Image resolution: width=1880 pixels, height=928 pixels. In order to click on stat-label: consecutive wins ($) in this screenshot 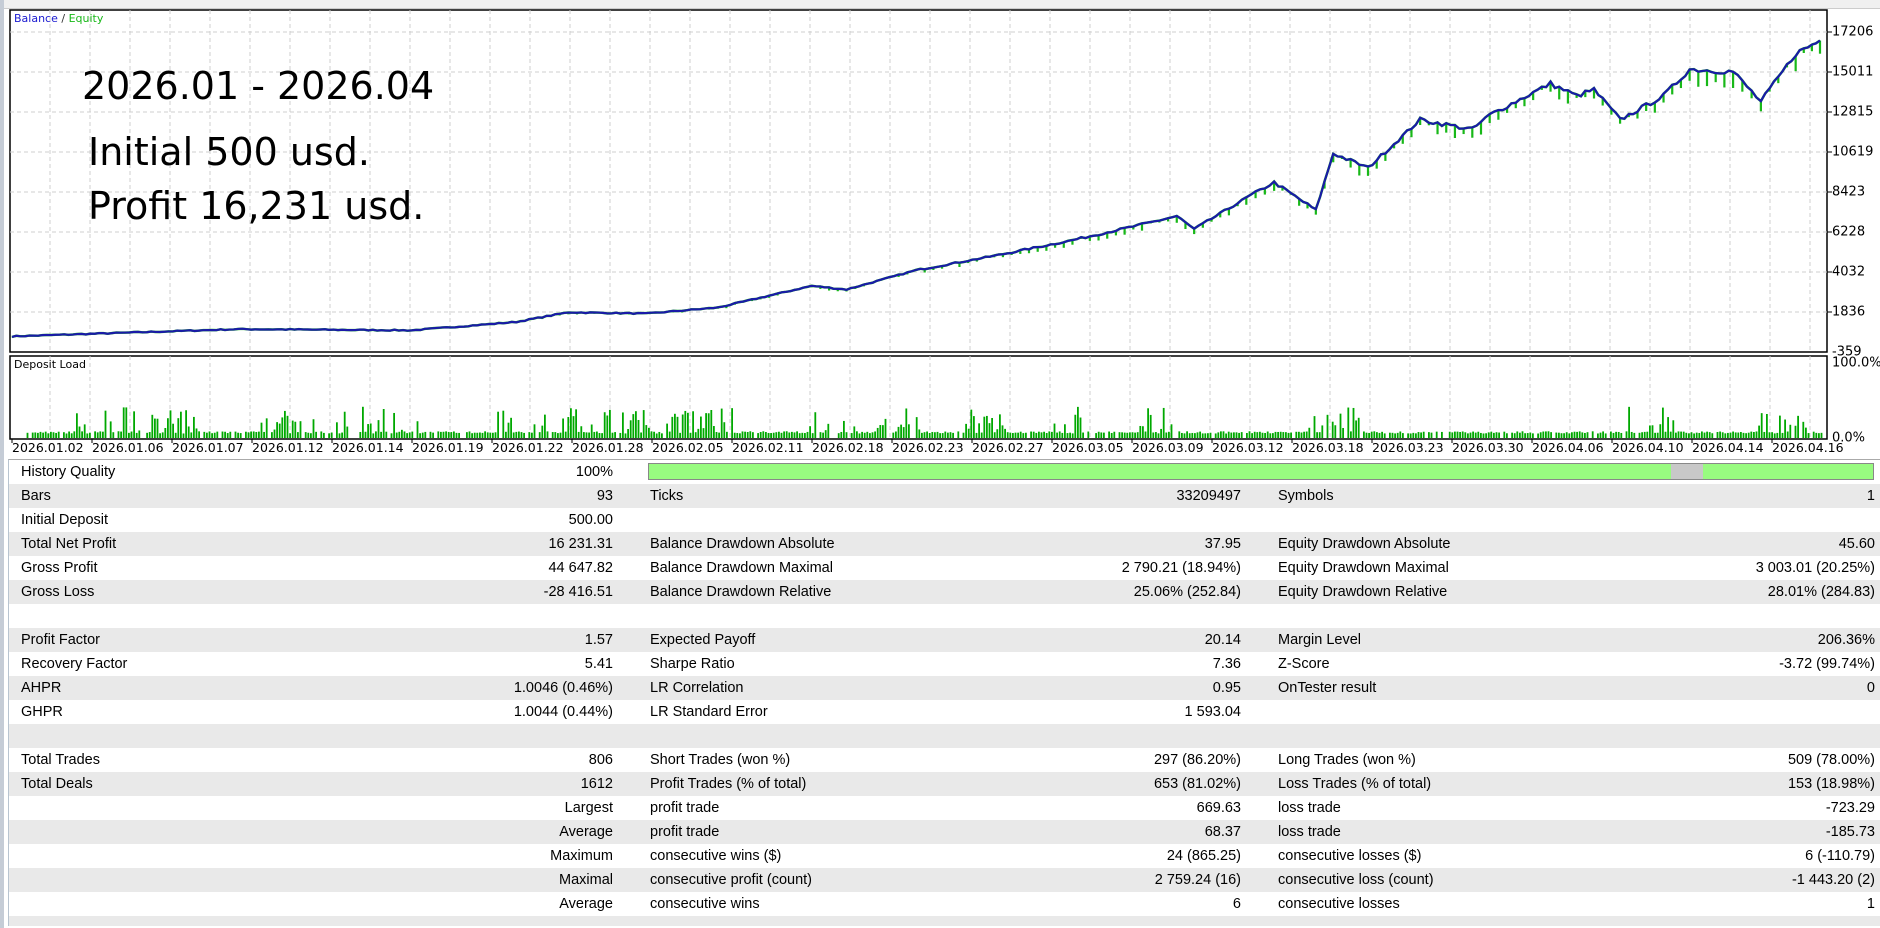, I will do `click(716, 856)`.